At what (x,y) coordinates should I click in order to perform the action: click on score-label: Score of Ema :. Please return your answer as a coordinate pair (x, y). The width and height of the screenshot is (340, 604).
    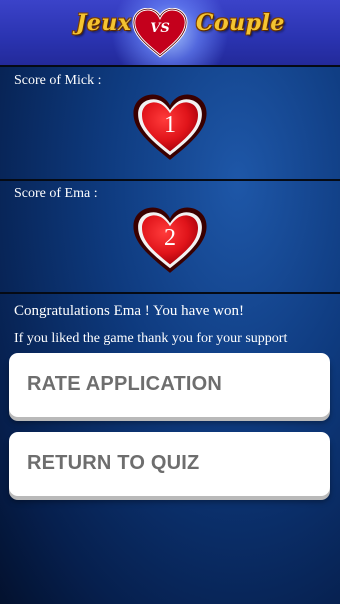
    Looking at the image, I should click on (56, 193).